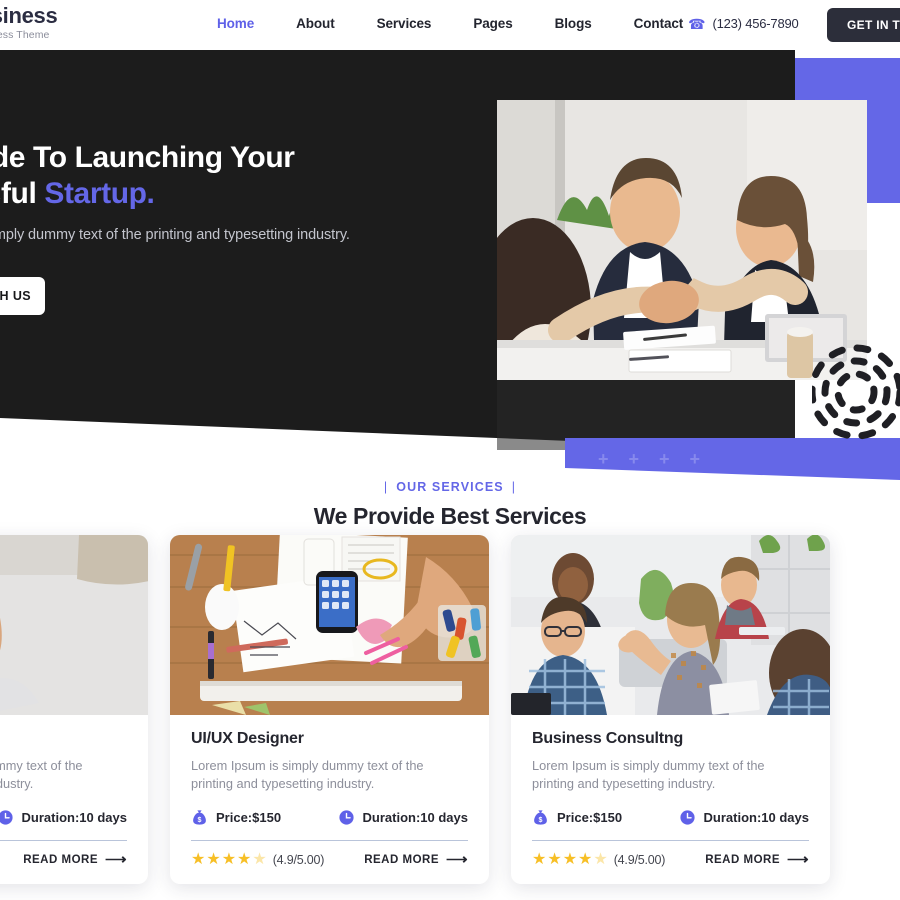 This screenshot has width=900, height=900. I want to click on logo-subtitle: Wordpress Theme, so click(25, 35).